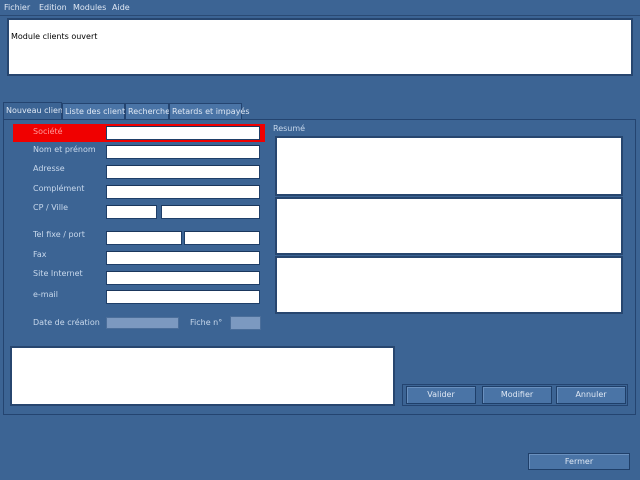  I want to click on log-message: Module clients ouvert, so click(54, 36).